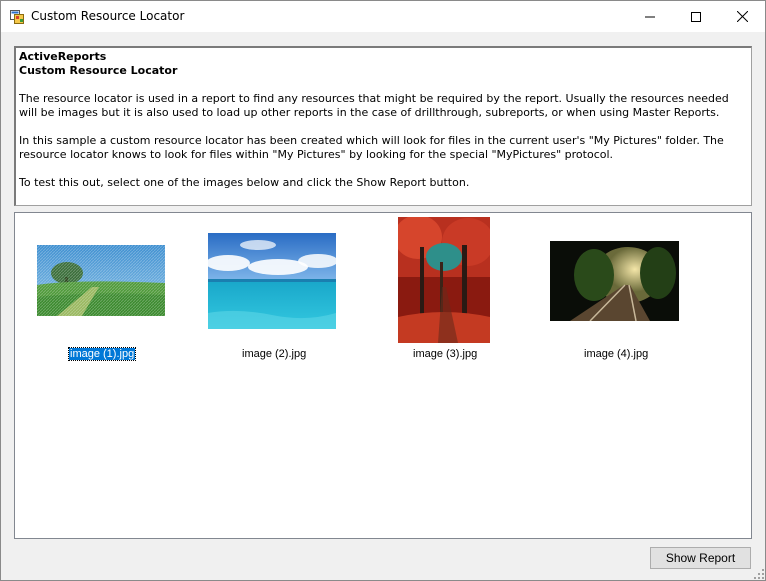 This screenshot has width=766, height=581. I want to click on minimize-icon, so click(650, 16).